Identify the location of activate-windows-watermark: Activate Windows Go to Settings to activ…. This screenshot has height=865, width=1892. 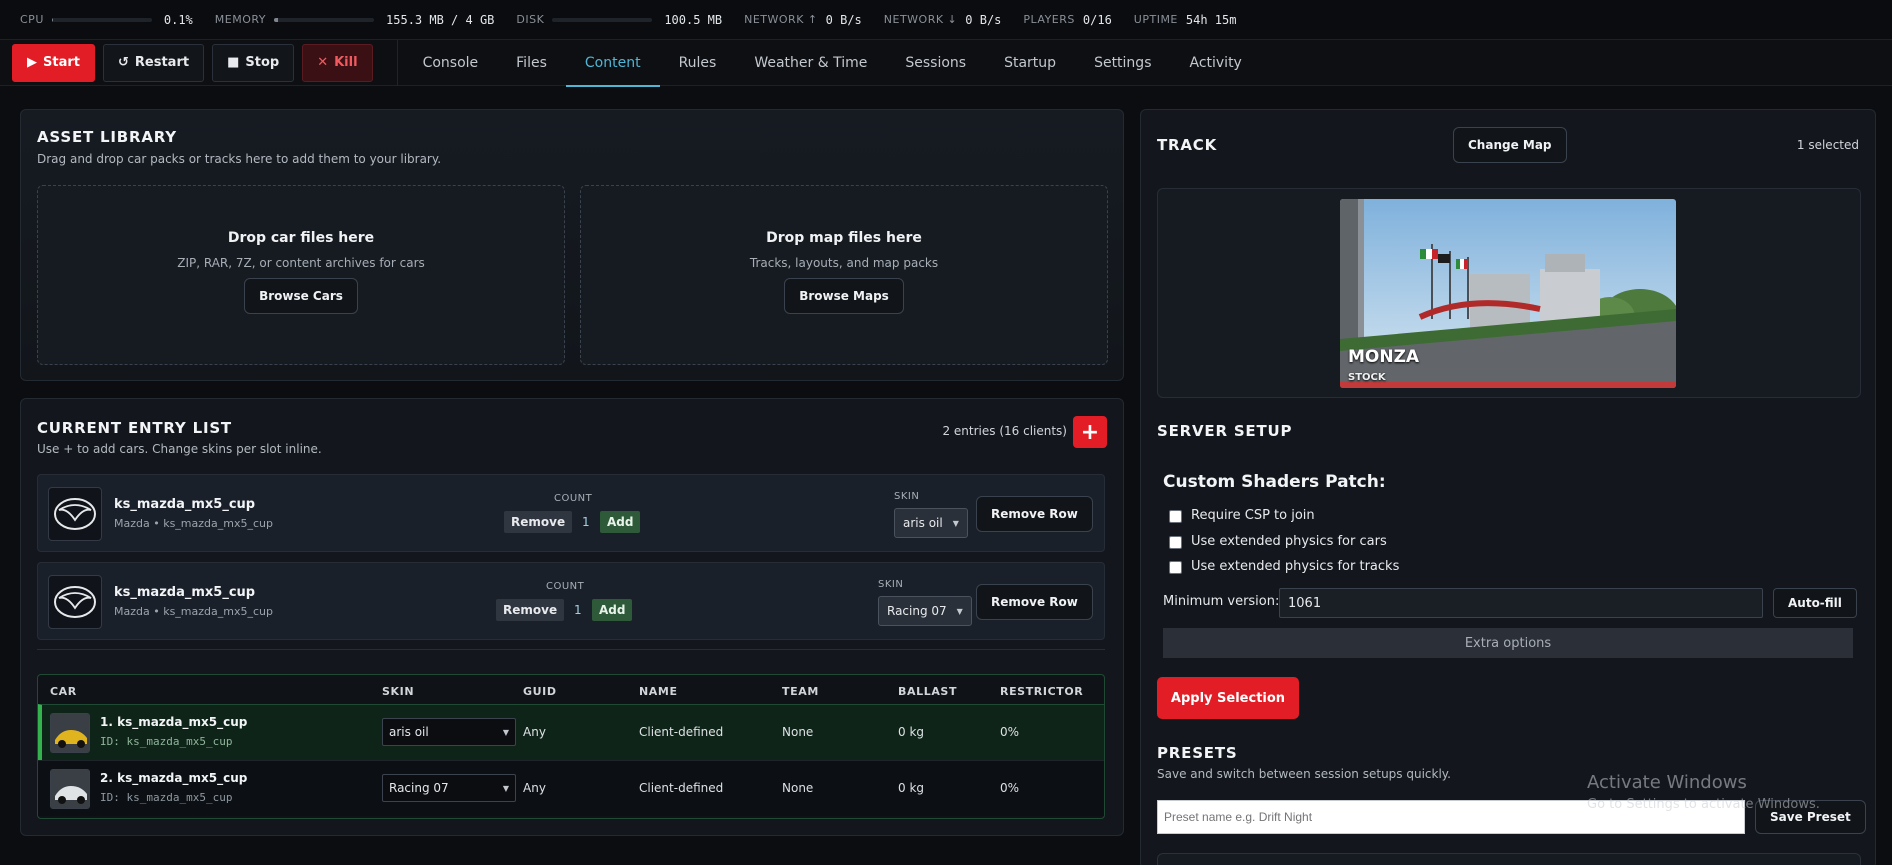
(1703, 792).